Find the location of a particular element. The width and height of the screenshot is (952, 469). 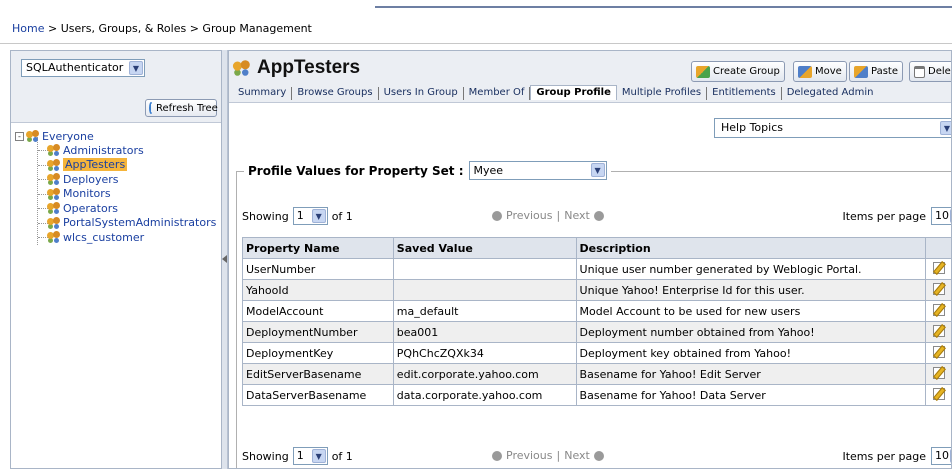

tree-node-item: PortalSystemAdministrators is located at coordinates (131, 223).